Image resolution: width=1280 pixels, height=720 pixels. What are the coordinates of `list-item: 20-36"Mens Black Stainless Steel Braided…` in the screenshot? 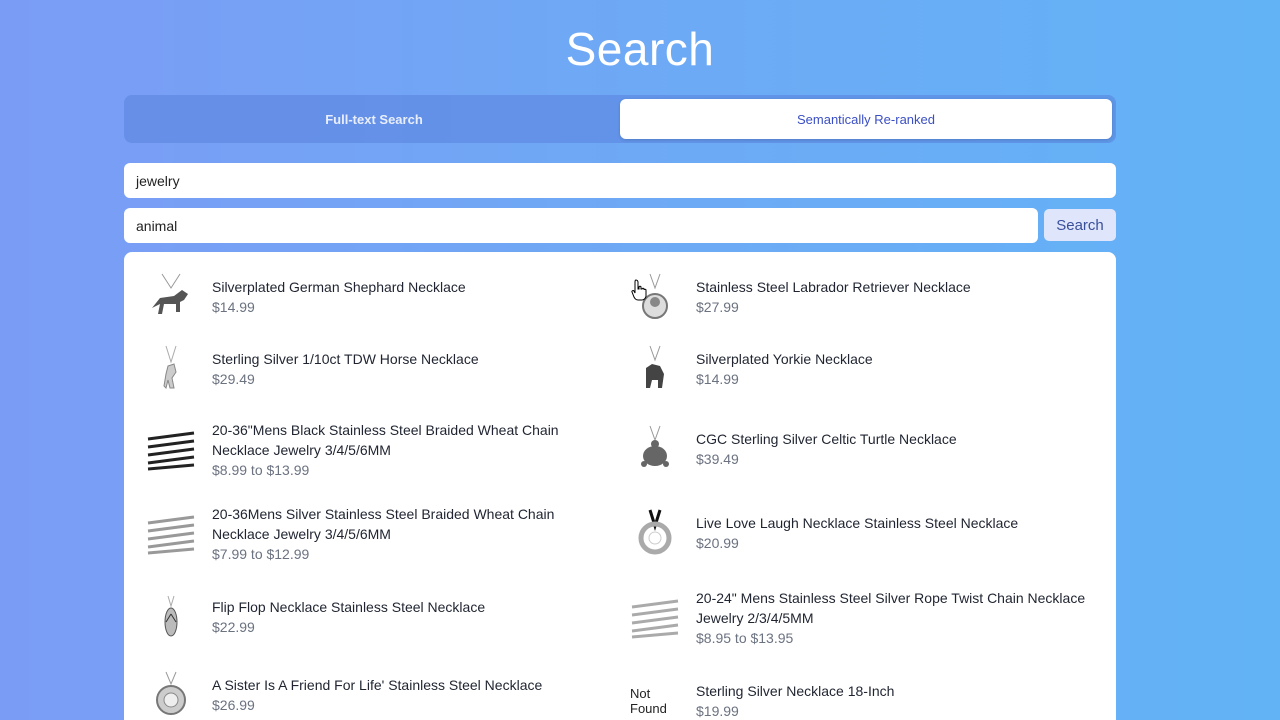 It's located at (371, 450).